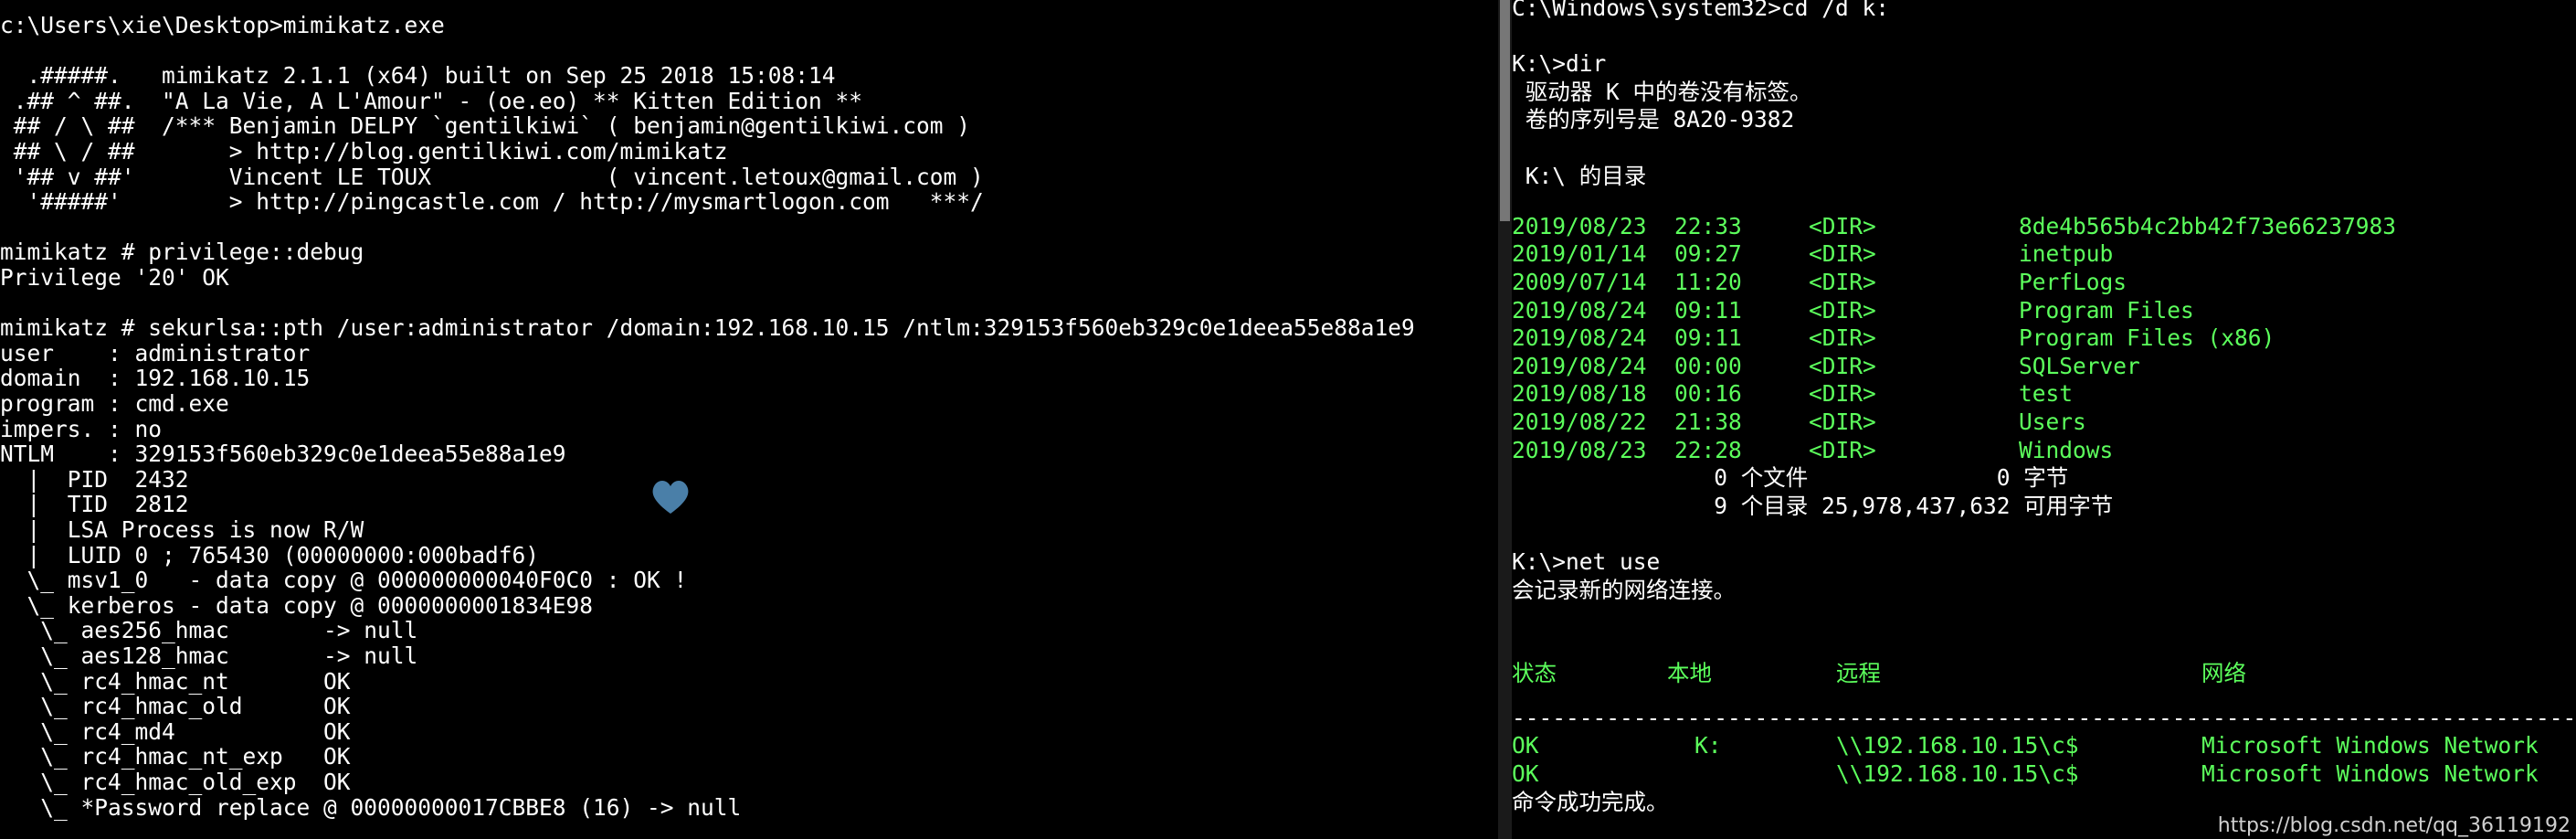  What do you see at coordinates (95, 504) in the screenshot?
I see `console-line: | TID 2812` at bounding box center [95, 504].